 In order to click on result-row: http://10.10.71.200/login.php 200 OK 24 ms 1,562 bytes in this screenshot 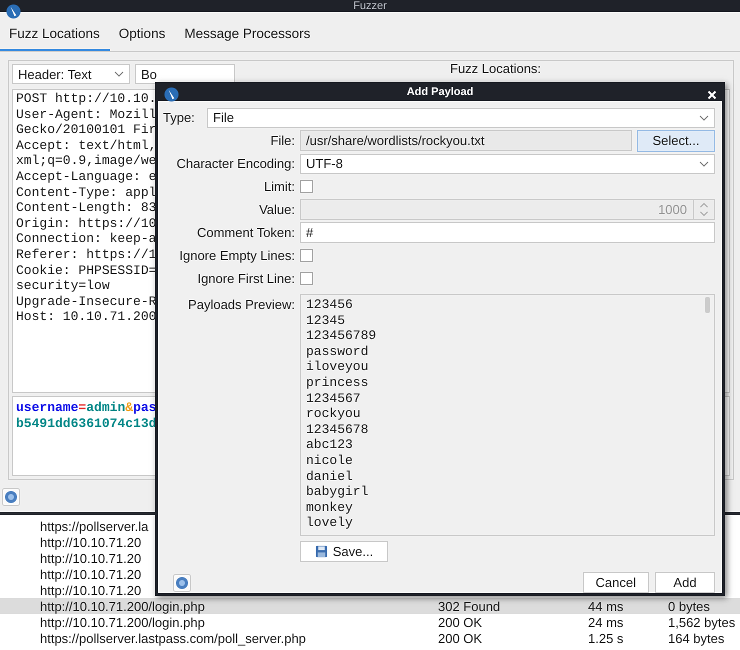, I will do `click(370, 622)`.